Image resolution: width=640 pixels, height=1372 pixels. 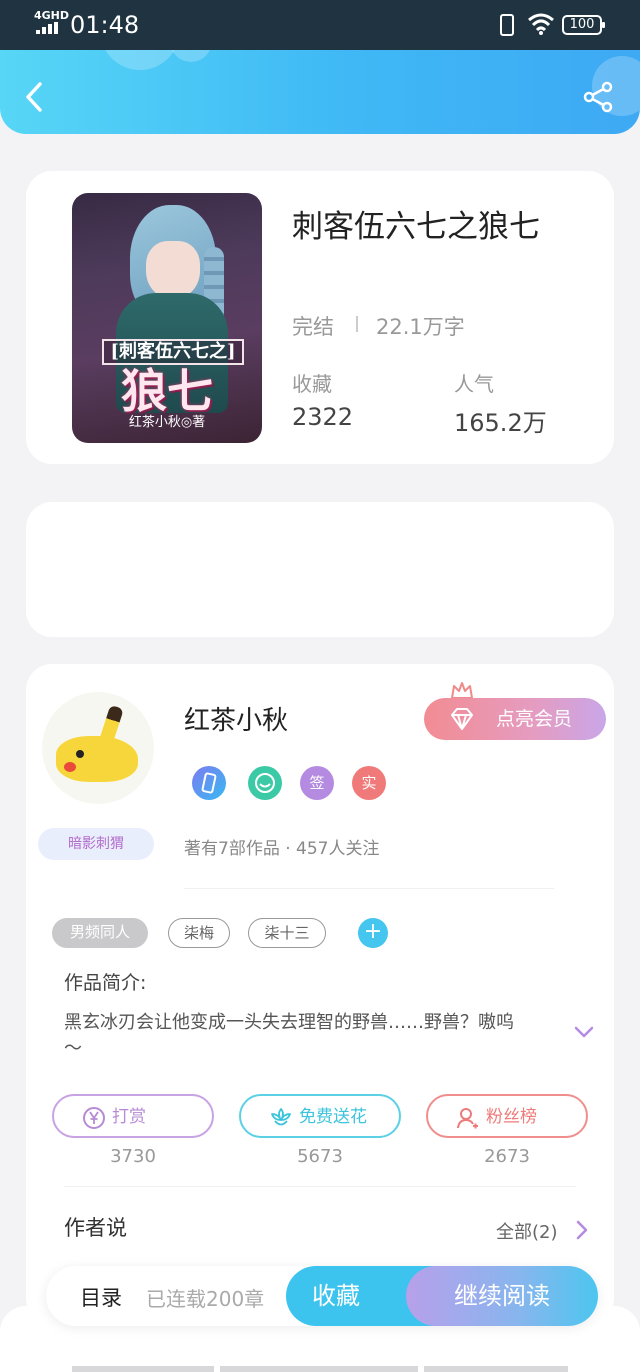 What do you see at coordinates (583, 25) in the screenshot?
I see `battery-icon: 100` at bounding box center [583, 25].